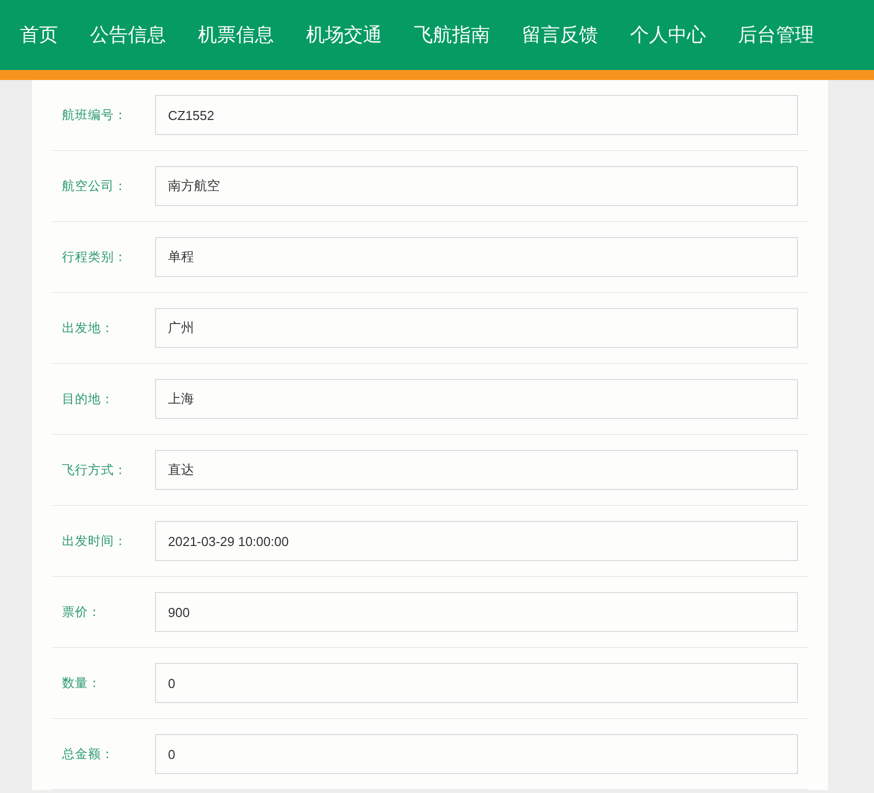  What do you see at coordinates (476, 470) in the screenshot?
I see `input-field: 直达` at bounding box center [476, 470].